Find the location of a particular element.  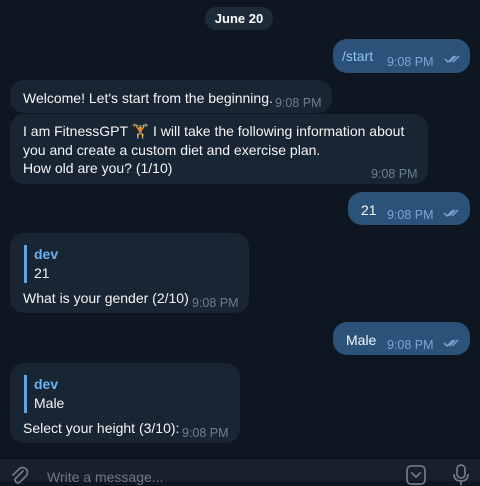

outgoing-message: /start 9:08 PM is located at coordinates (401, 56).